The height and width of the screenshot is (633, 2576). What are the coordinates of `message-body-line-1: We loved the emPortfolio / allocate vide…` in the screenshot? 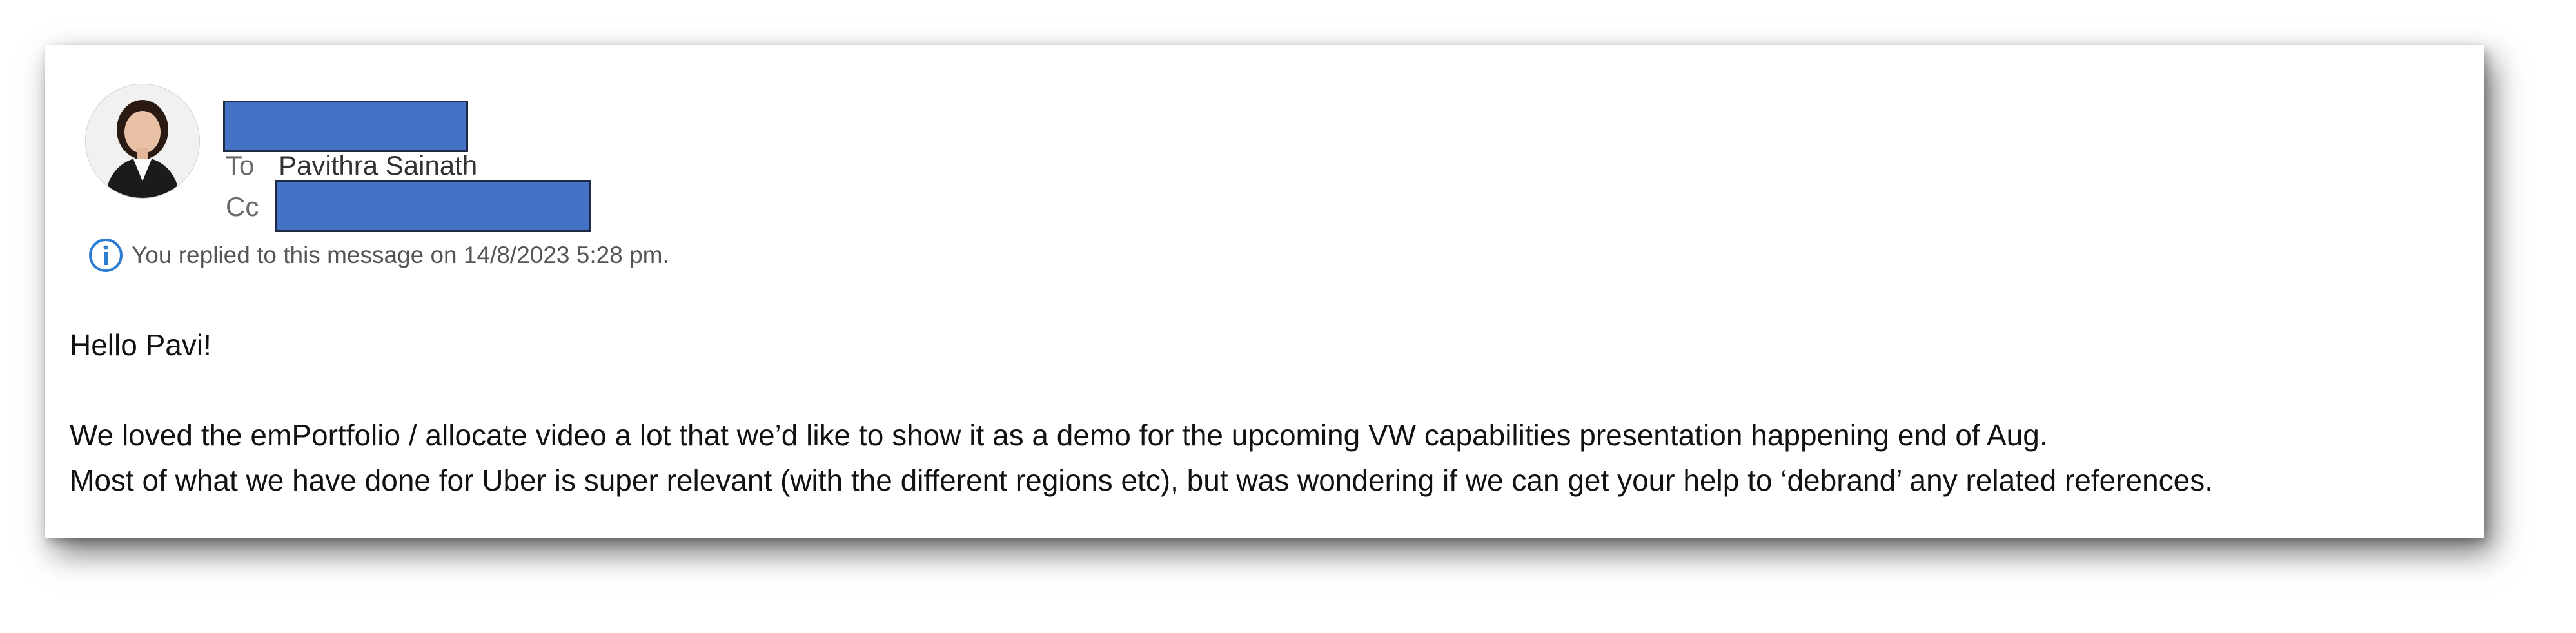 It's located at (1059, 435).